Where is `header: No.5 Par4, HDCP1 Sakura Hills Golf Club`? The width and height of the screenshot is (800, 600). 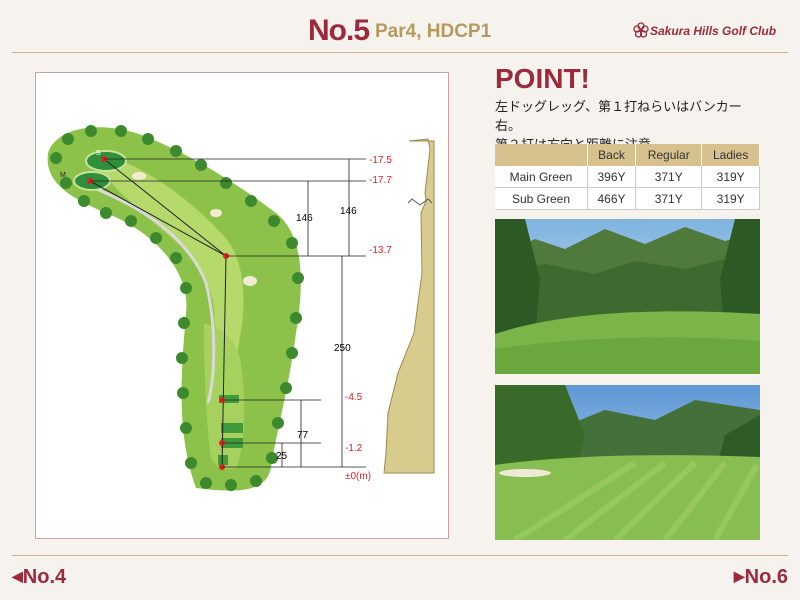 header: No.5 Par4, HDCP1 Sakura Hills Golf Club is located at coordinates (400, 26).